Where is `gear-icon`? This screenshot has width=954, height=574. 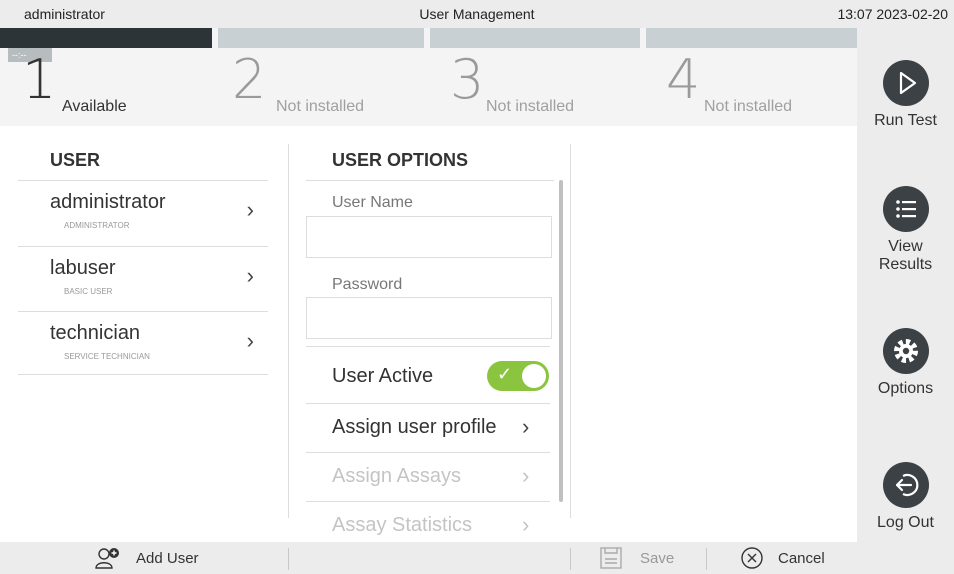 gear-icon is located at coordinates (905, 351).